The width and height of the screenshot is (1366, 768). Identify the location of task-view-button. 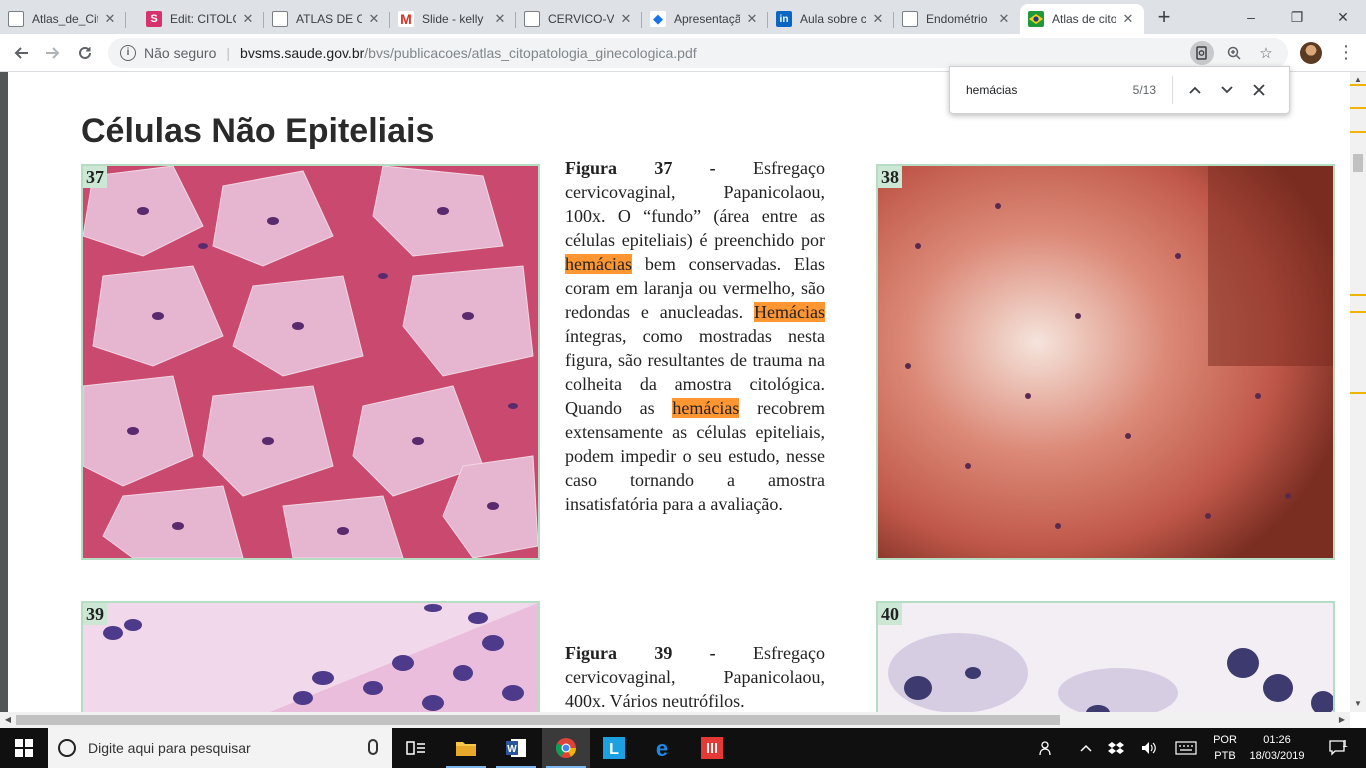
(416, 748).